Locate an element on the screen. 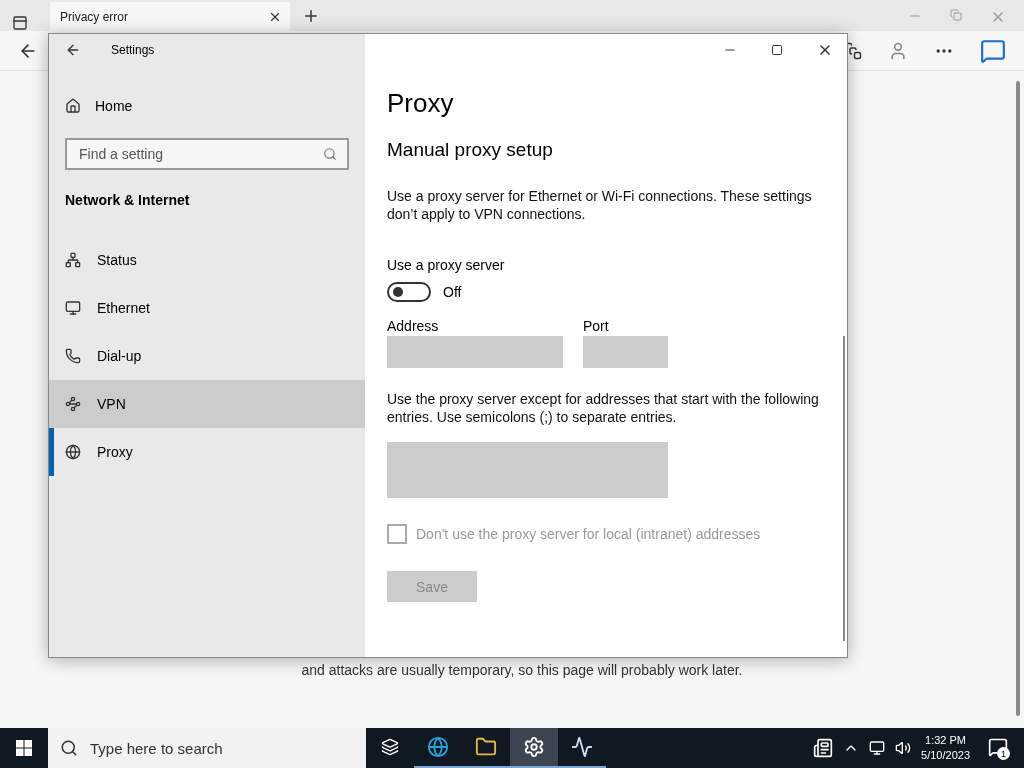 This screenshot has width=1024, height=768. clock-time: 1:32 PM is located at coordinates (945, 740).